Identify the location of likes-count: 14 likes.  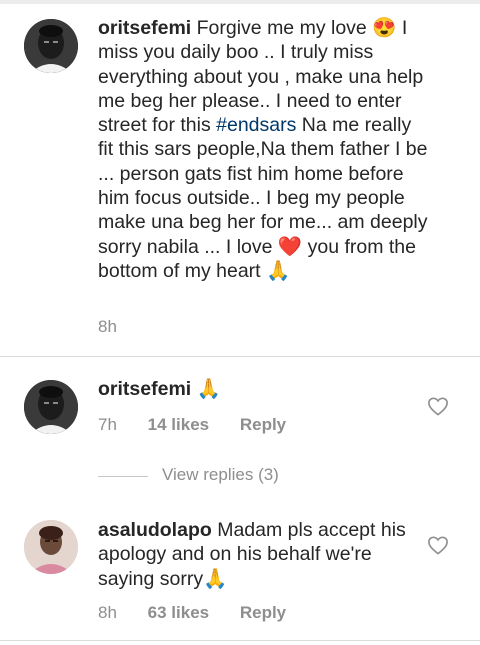
(178, 425).